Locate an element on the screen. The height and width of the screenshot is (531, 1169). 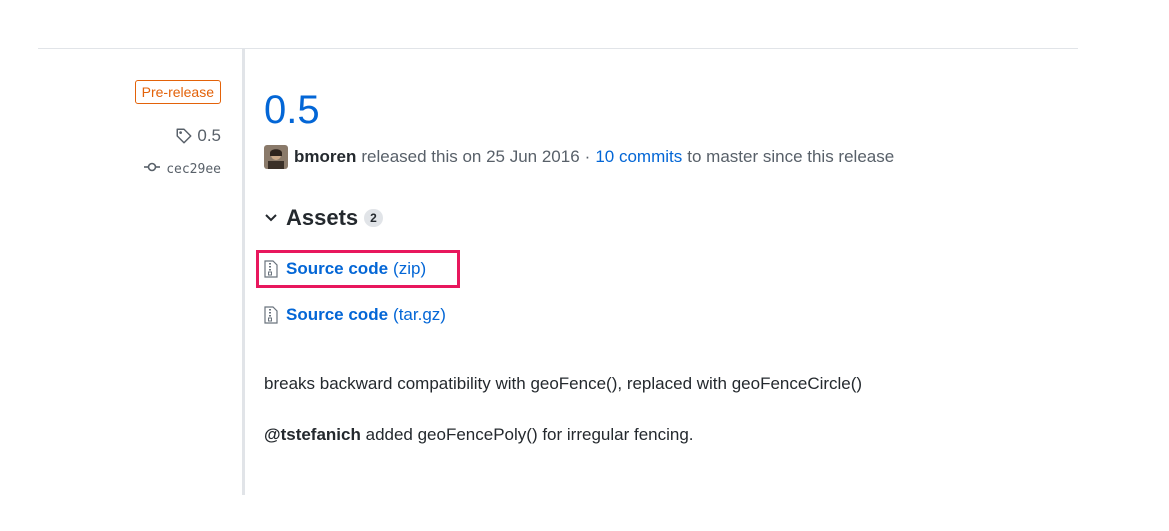
timeline-line is located at coordinates (243, 271).